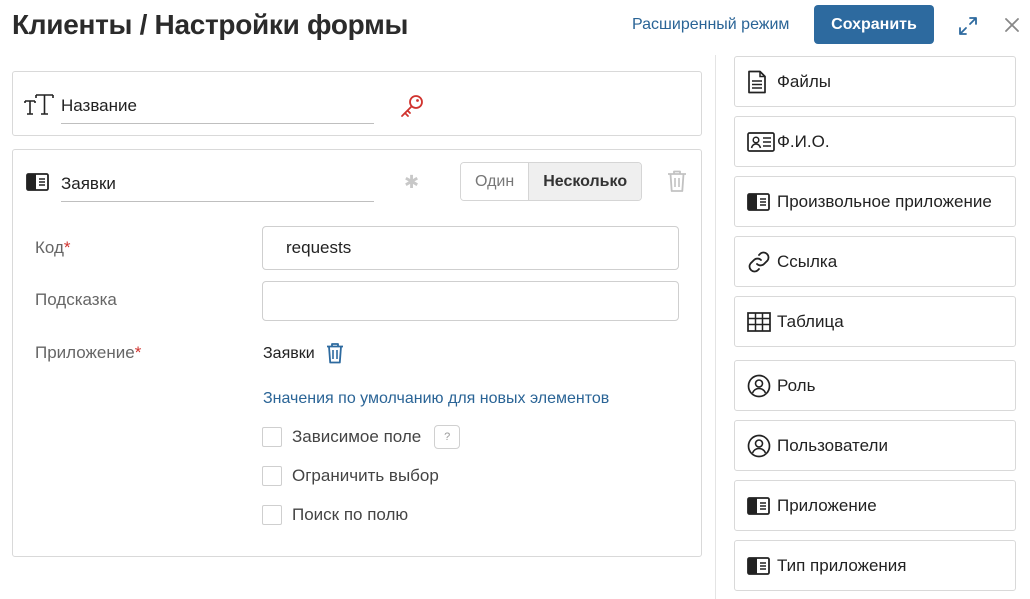 This screenshot has height=599, width=1030. I want to click on dependent-field-checkbox, so click(272, 437).